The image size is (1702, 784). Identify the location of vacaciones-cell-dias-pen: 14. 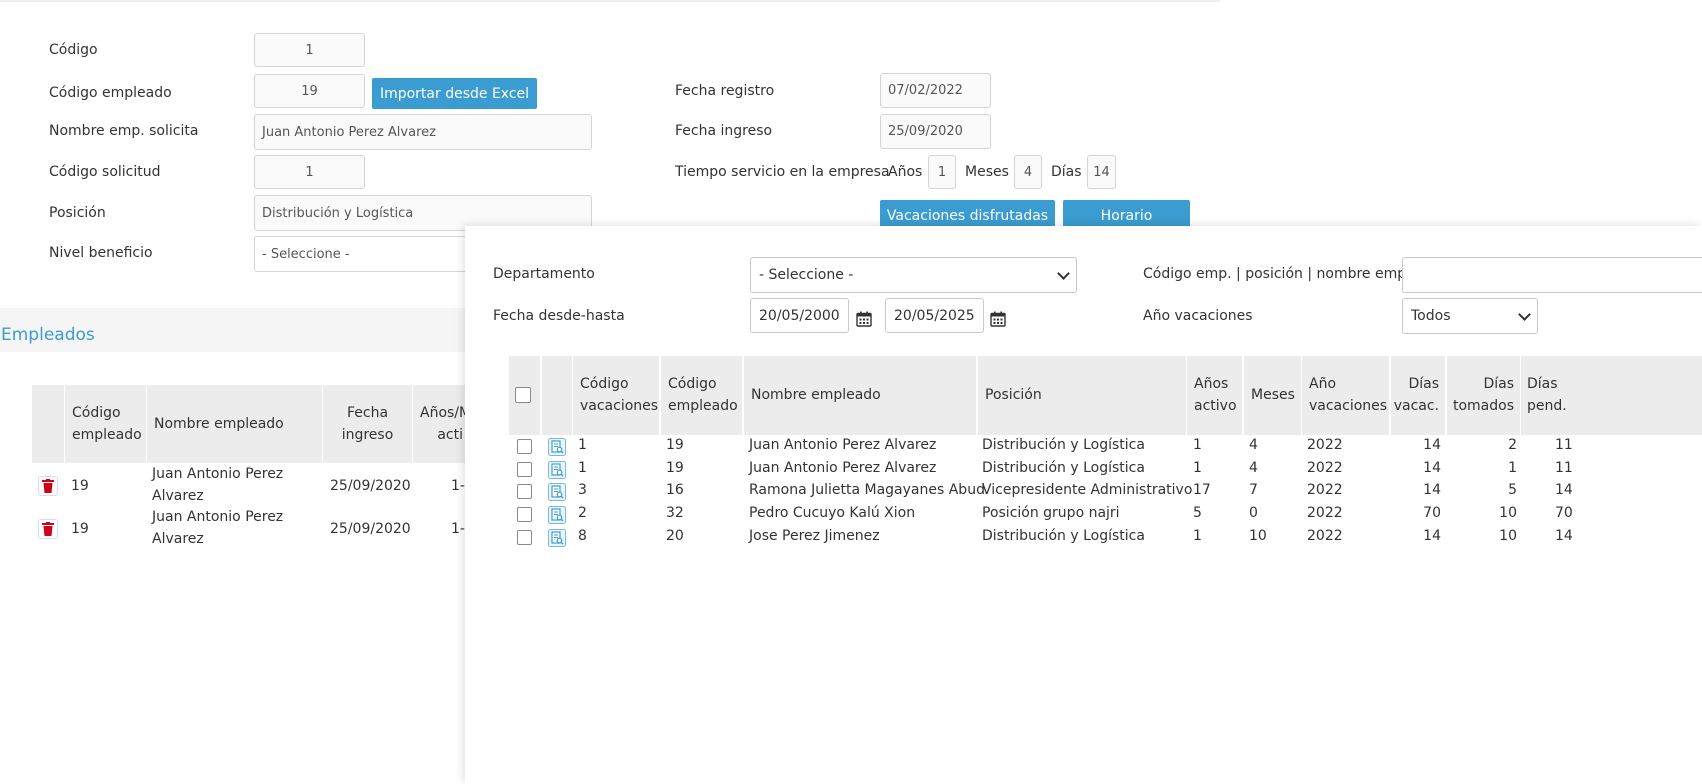
(1564, 490).